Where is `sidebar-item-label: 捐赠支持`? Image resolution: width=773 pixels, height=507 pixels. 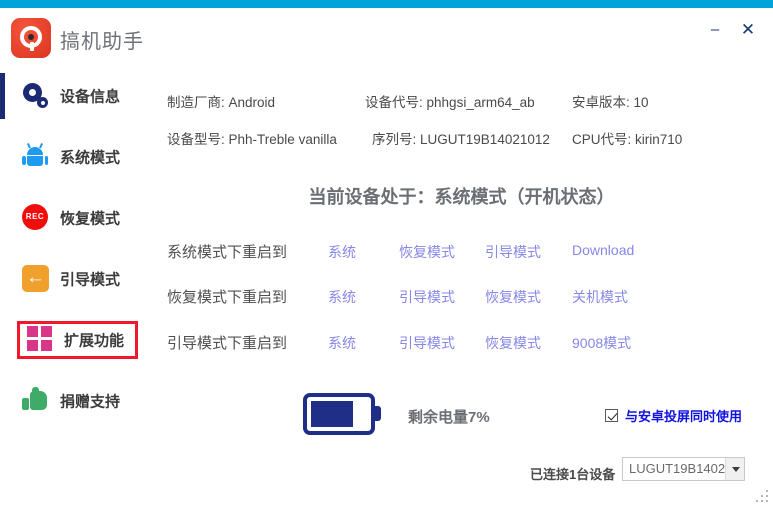 sidebar-item-label: 捐赠支持 is located at coordinates (90, 402).